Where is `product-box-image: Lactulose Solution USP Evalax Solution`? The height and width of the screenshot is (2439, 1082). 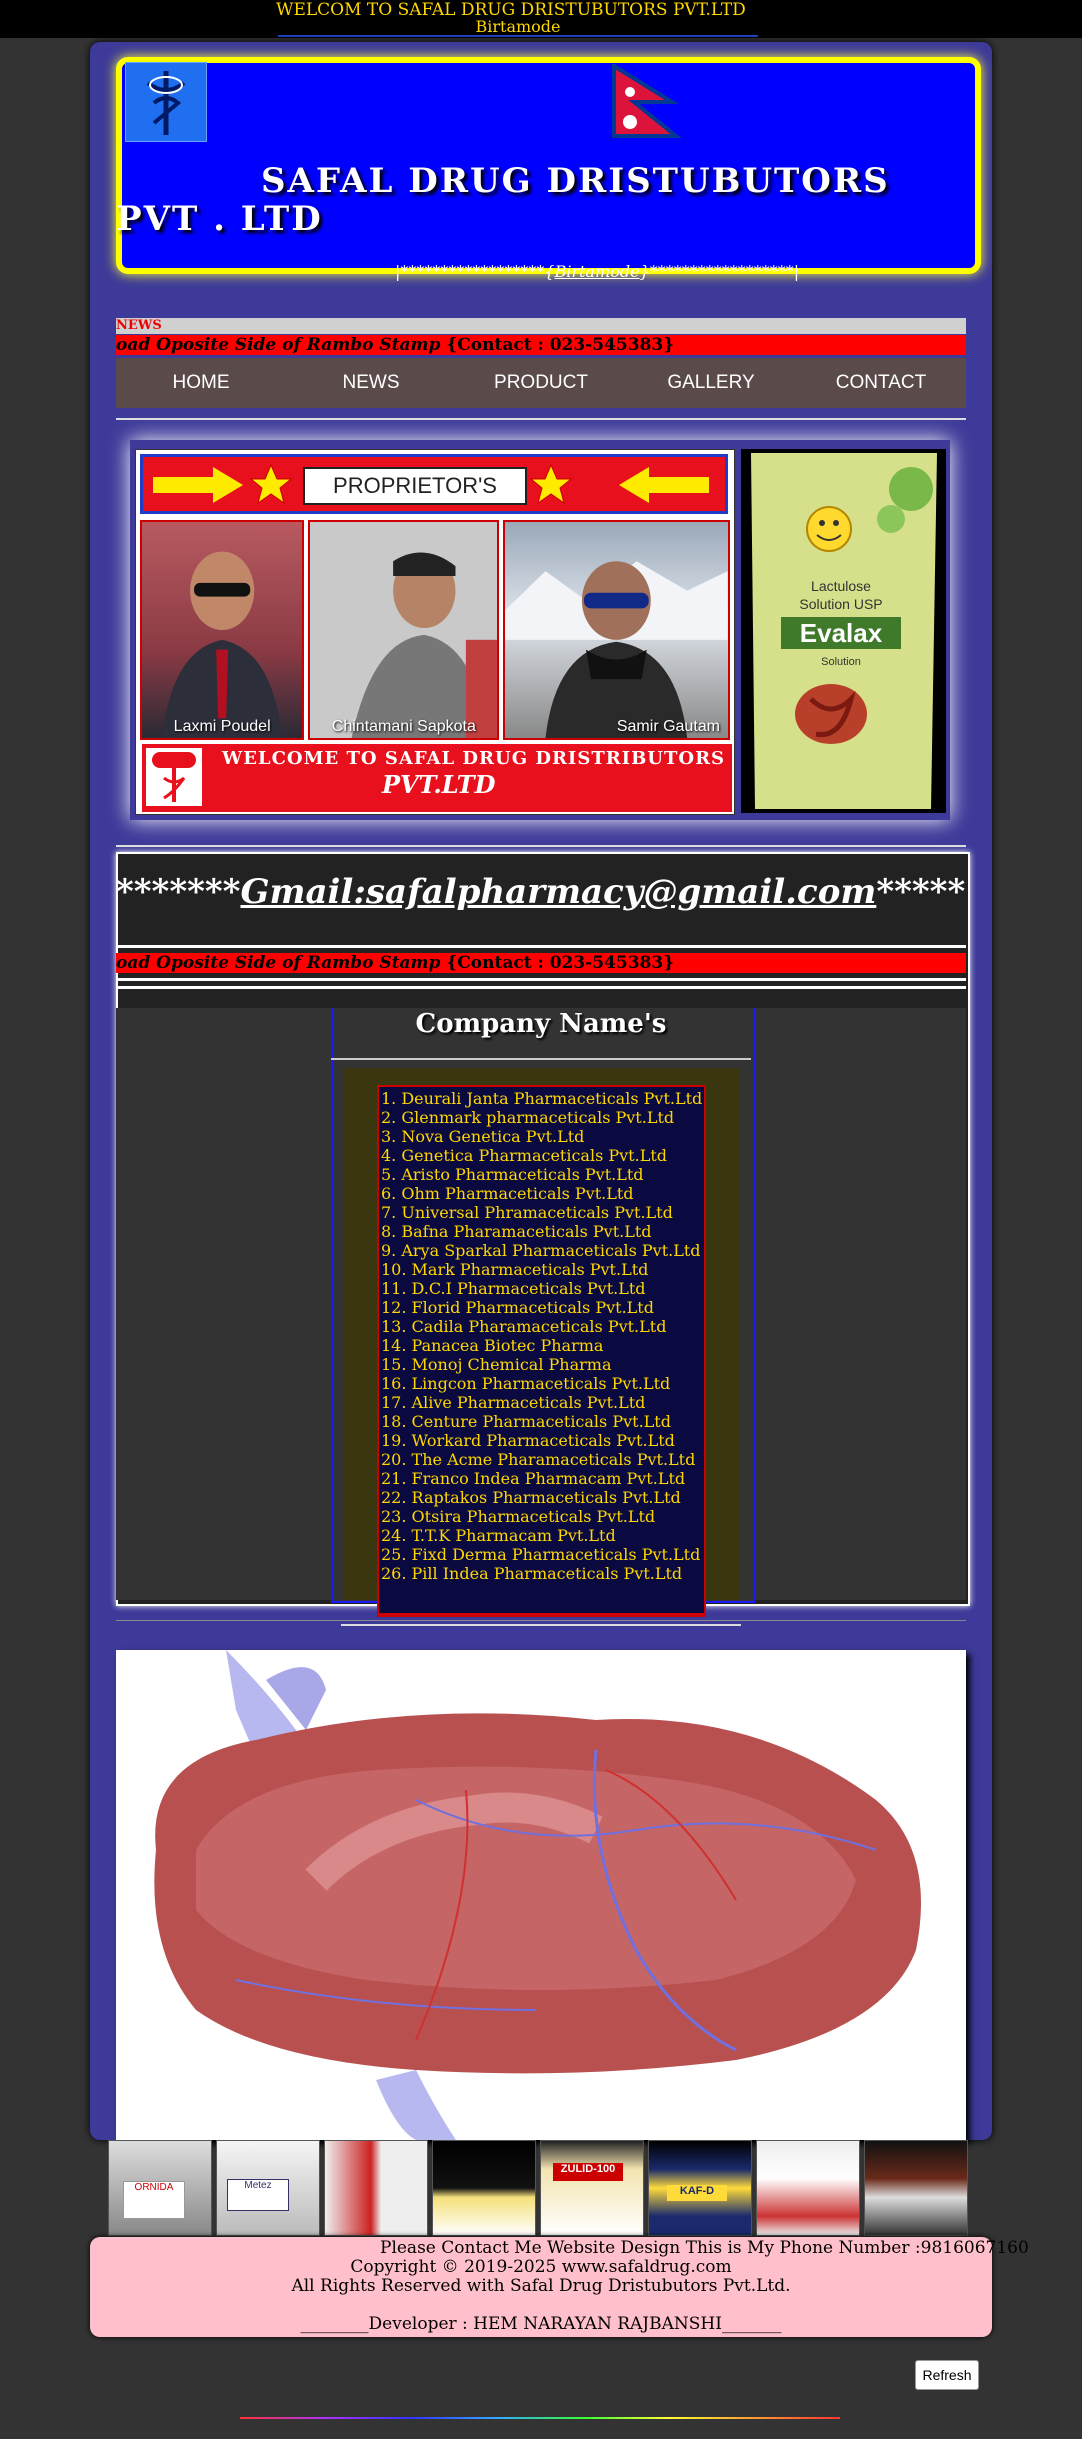
product-box-image: Lactulose Solution USP Evalax Solution is located at coordinates (843, 631).